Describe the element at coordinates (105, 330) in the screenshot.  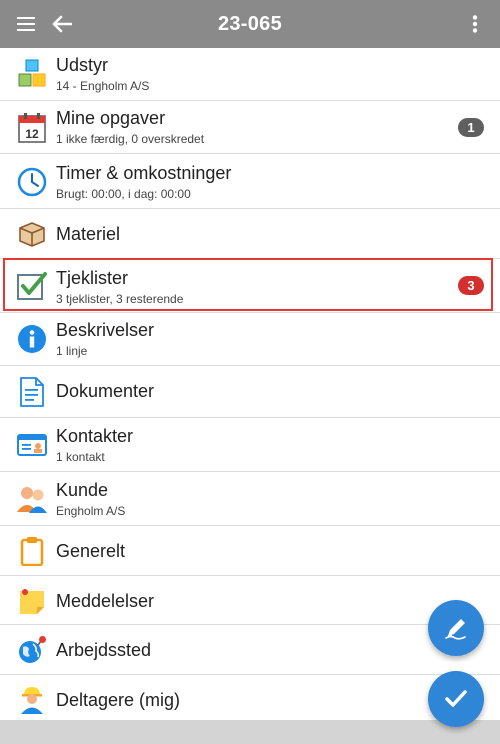
I see `item-label: Beskrivelser` at that location.